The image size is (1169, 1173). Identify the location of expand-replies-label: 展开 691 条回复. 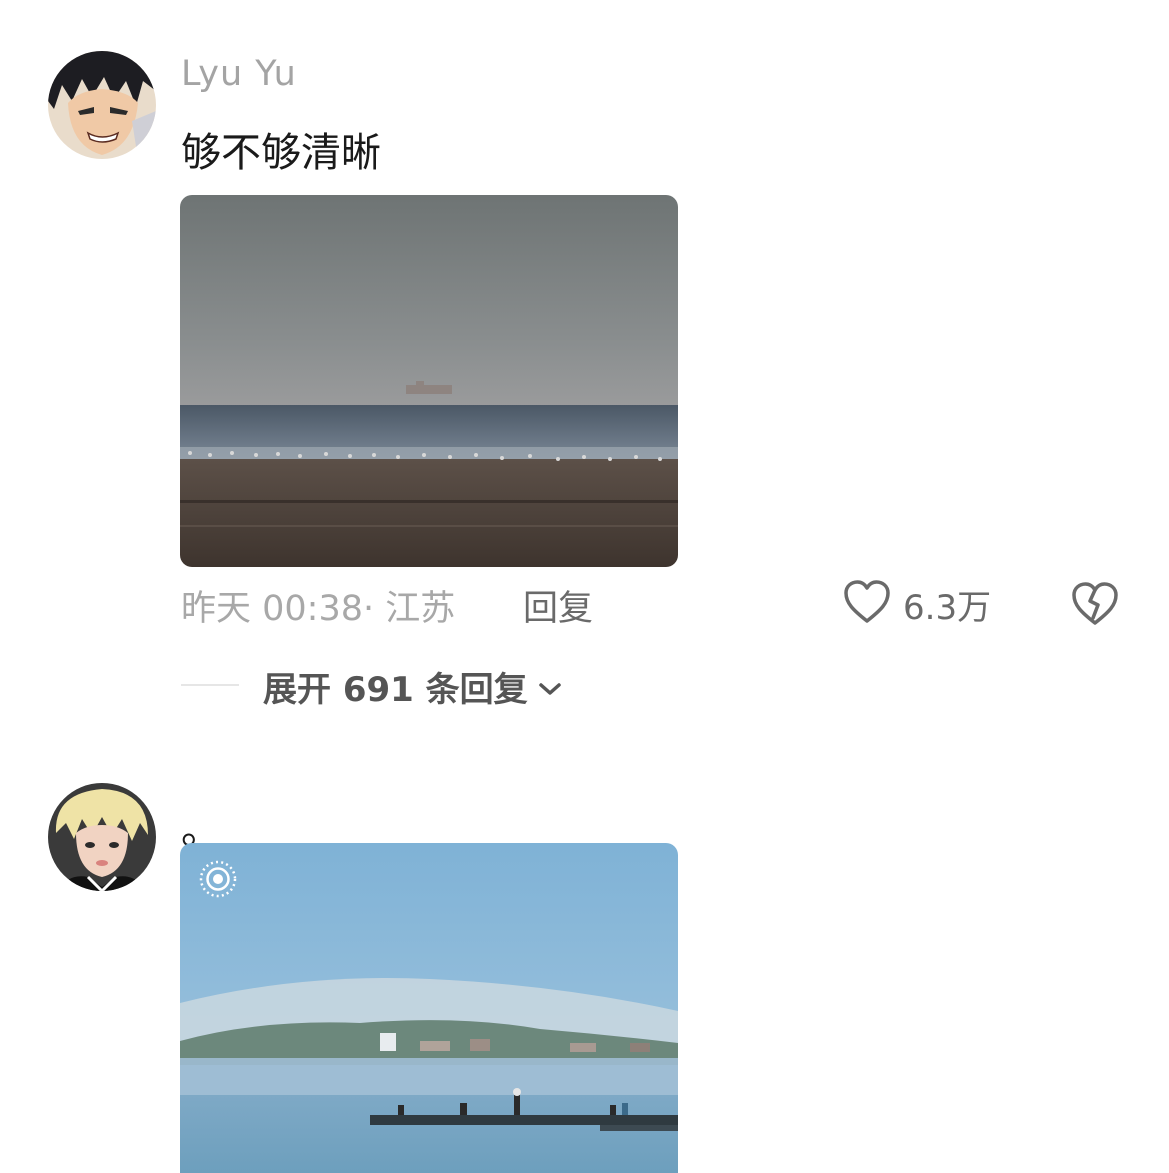
(395, 689).